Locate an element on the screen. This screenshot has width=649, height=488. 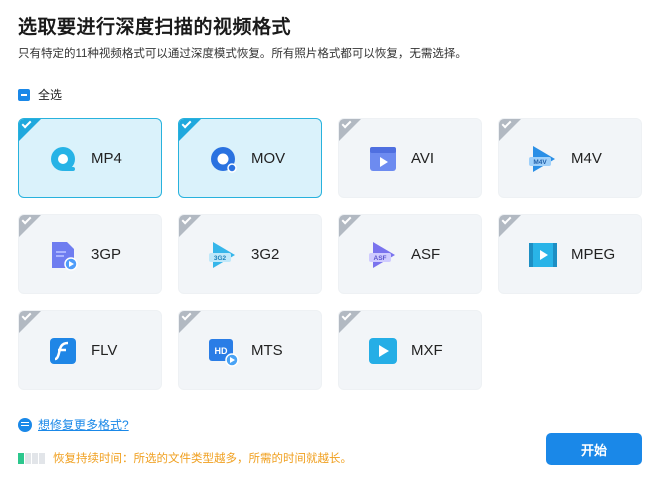
select-all-checkbox: 全选 is located at coordinates (40, 94).